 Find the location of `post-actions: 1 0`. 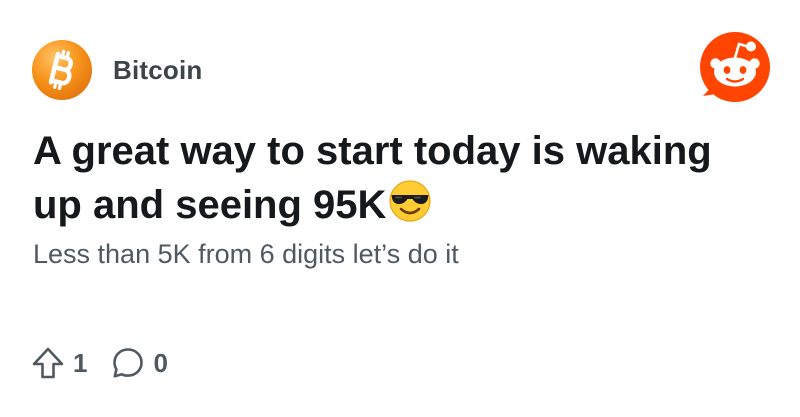

post-actions: 1 0 is located at coordinates (99, 363).